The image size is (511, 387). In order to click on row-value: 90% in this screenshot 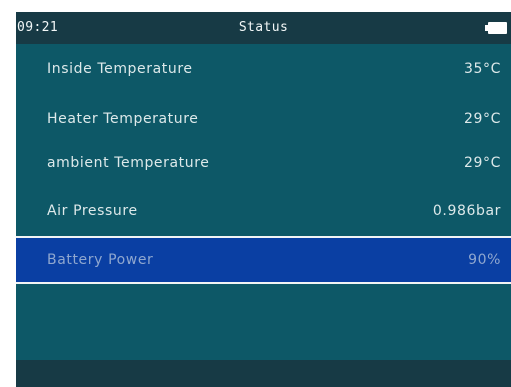, I will do `click(484, 260)`.